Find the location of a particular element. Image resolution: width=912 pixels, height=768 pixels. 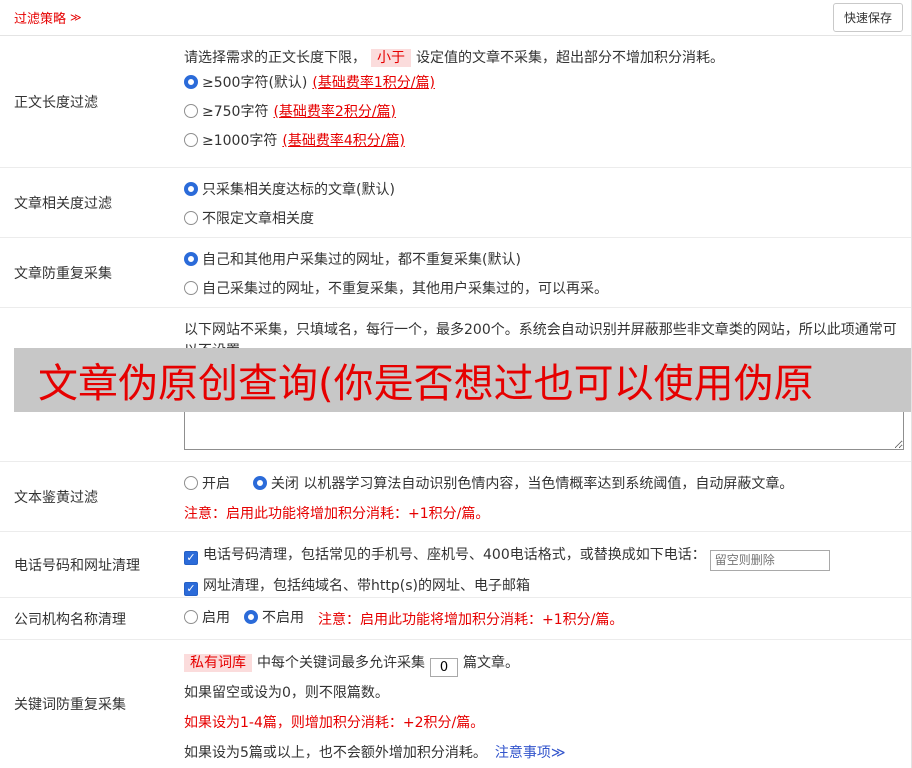

keyword-dedup-label: 关键词防重复采集 is located at coordinates (70, 705).